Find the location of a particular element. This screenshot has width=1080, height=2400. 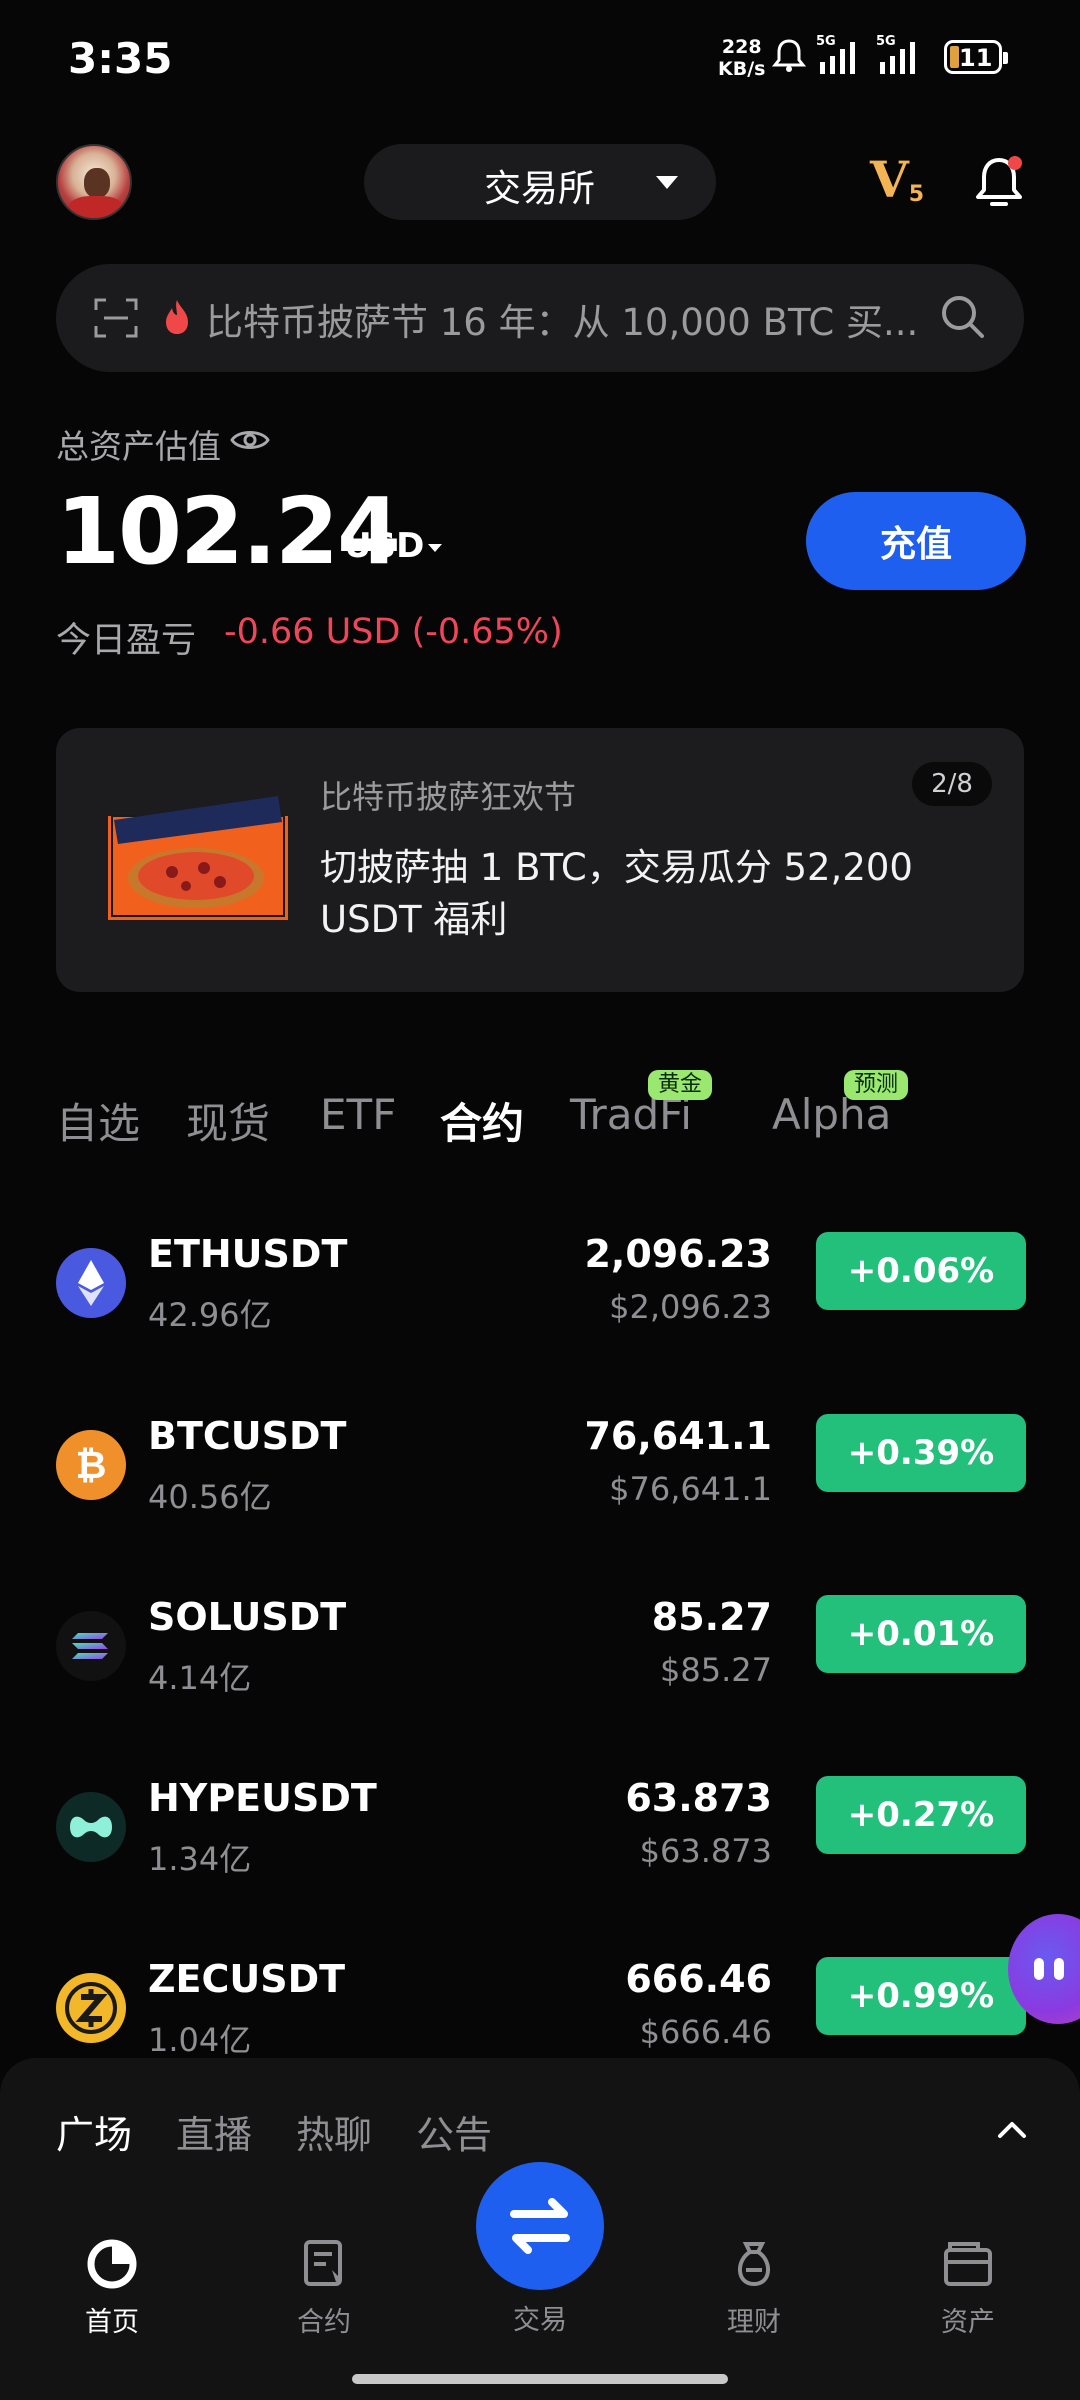

pair-name: ZECUSDT is located at coordinates (247, 1979).